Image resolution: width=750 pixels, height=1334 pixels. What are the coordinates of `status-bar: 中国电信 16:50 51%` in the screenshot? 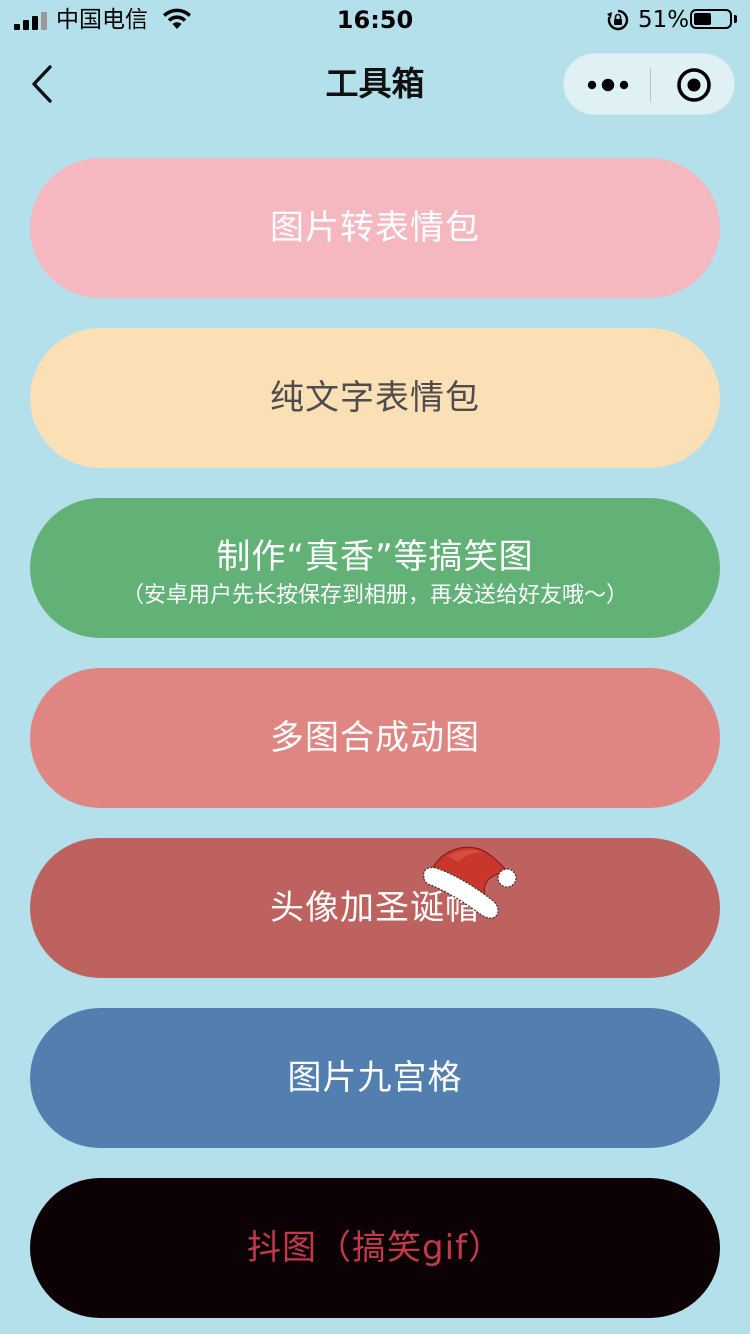 It's located at (375, 20).